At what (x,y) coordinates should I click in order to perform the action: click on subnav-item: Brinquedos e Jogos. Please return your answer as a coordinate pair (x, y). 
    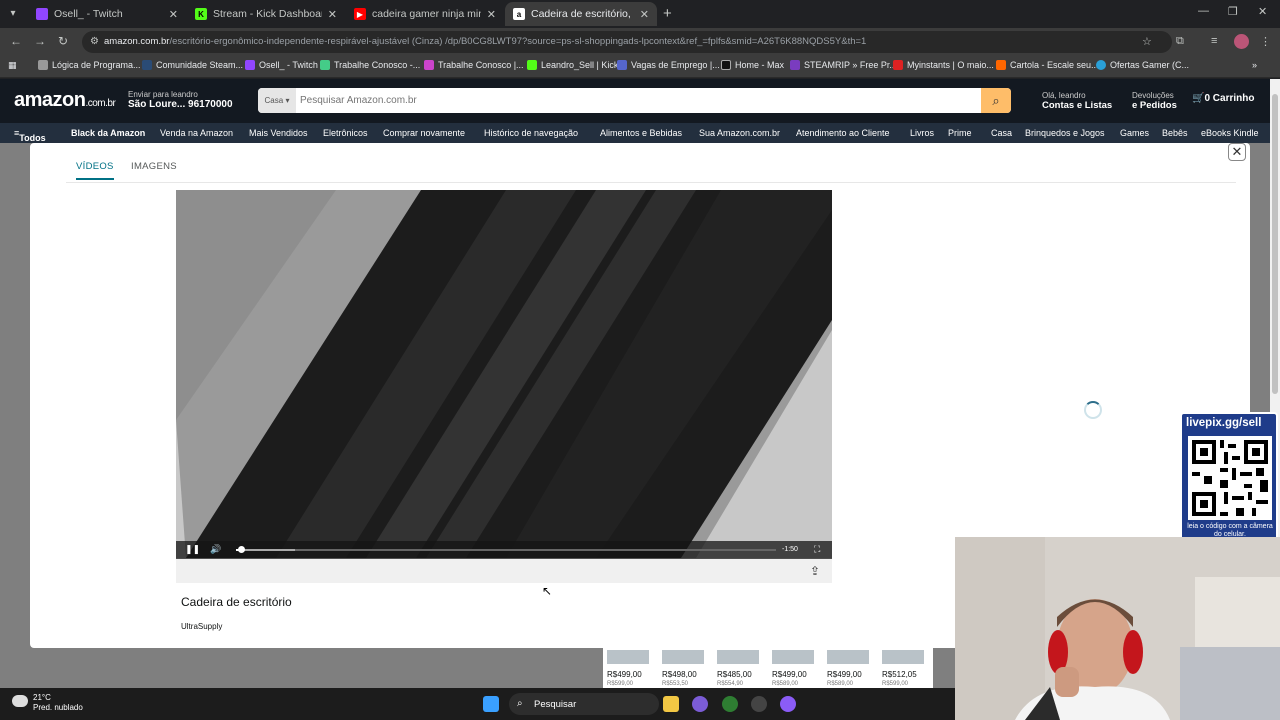
    Looking at the image, I should click on (1065, 133).